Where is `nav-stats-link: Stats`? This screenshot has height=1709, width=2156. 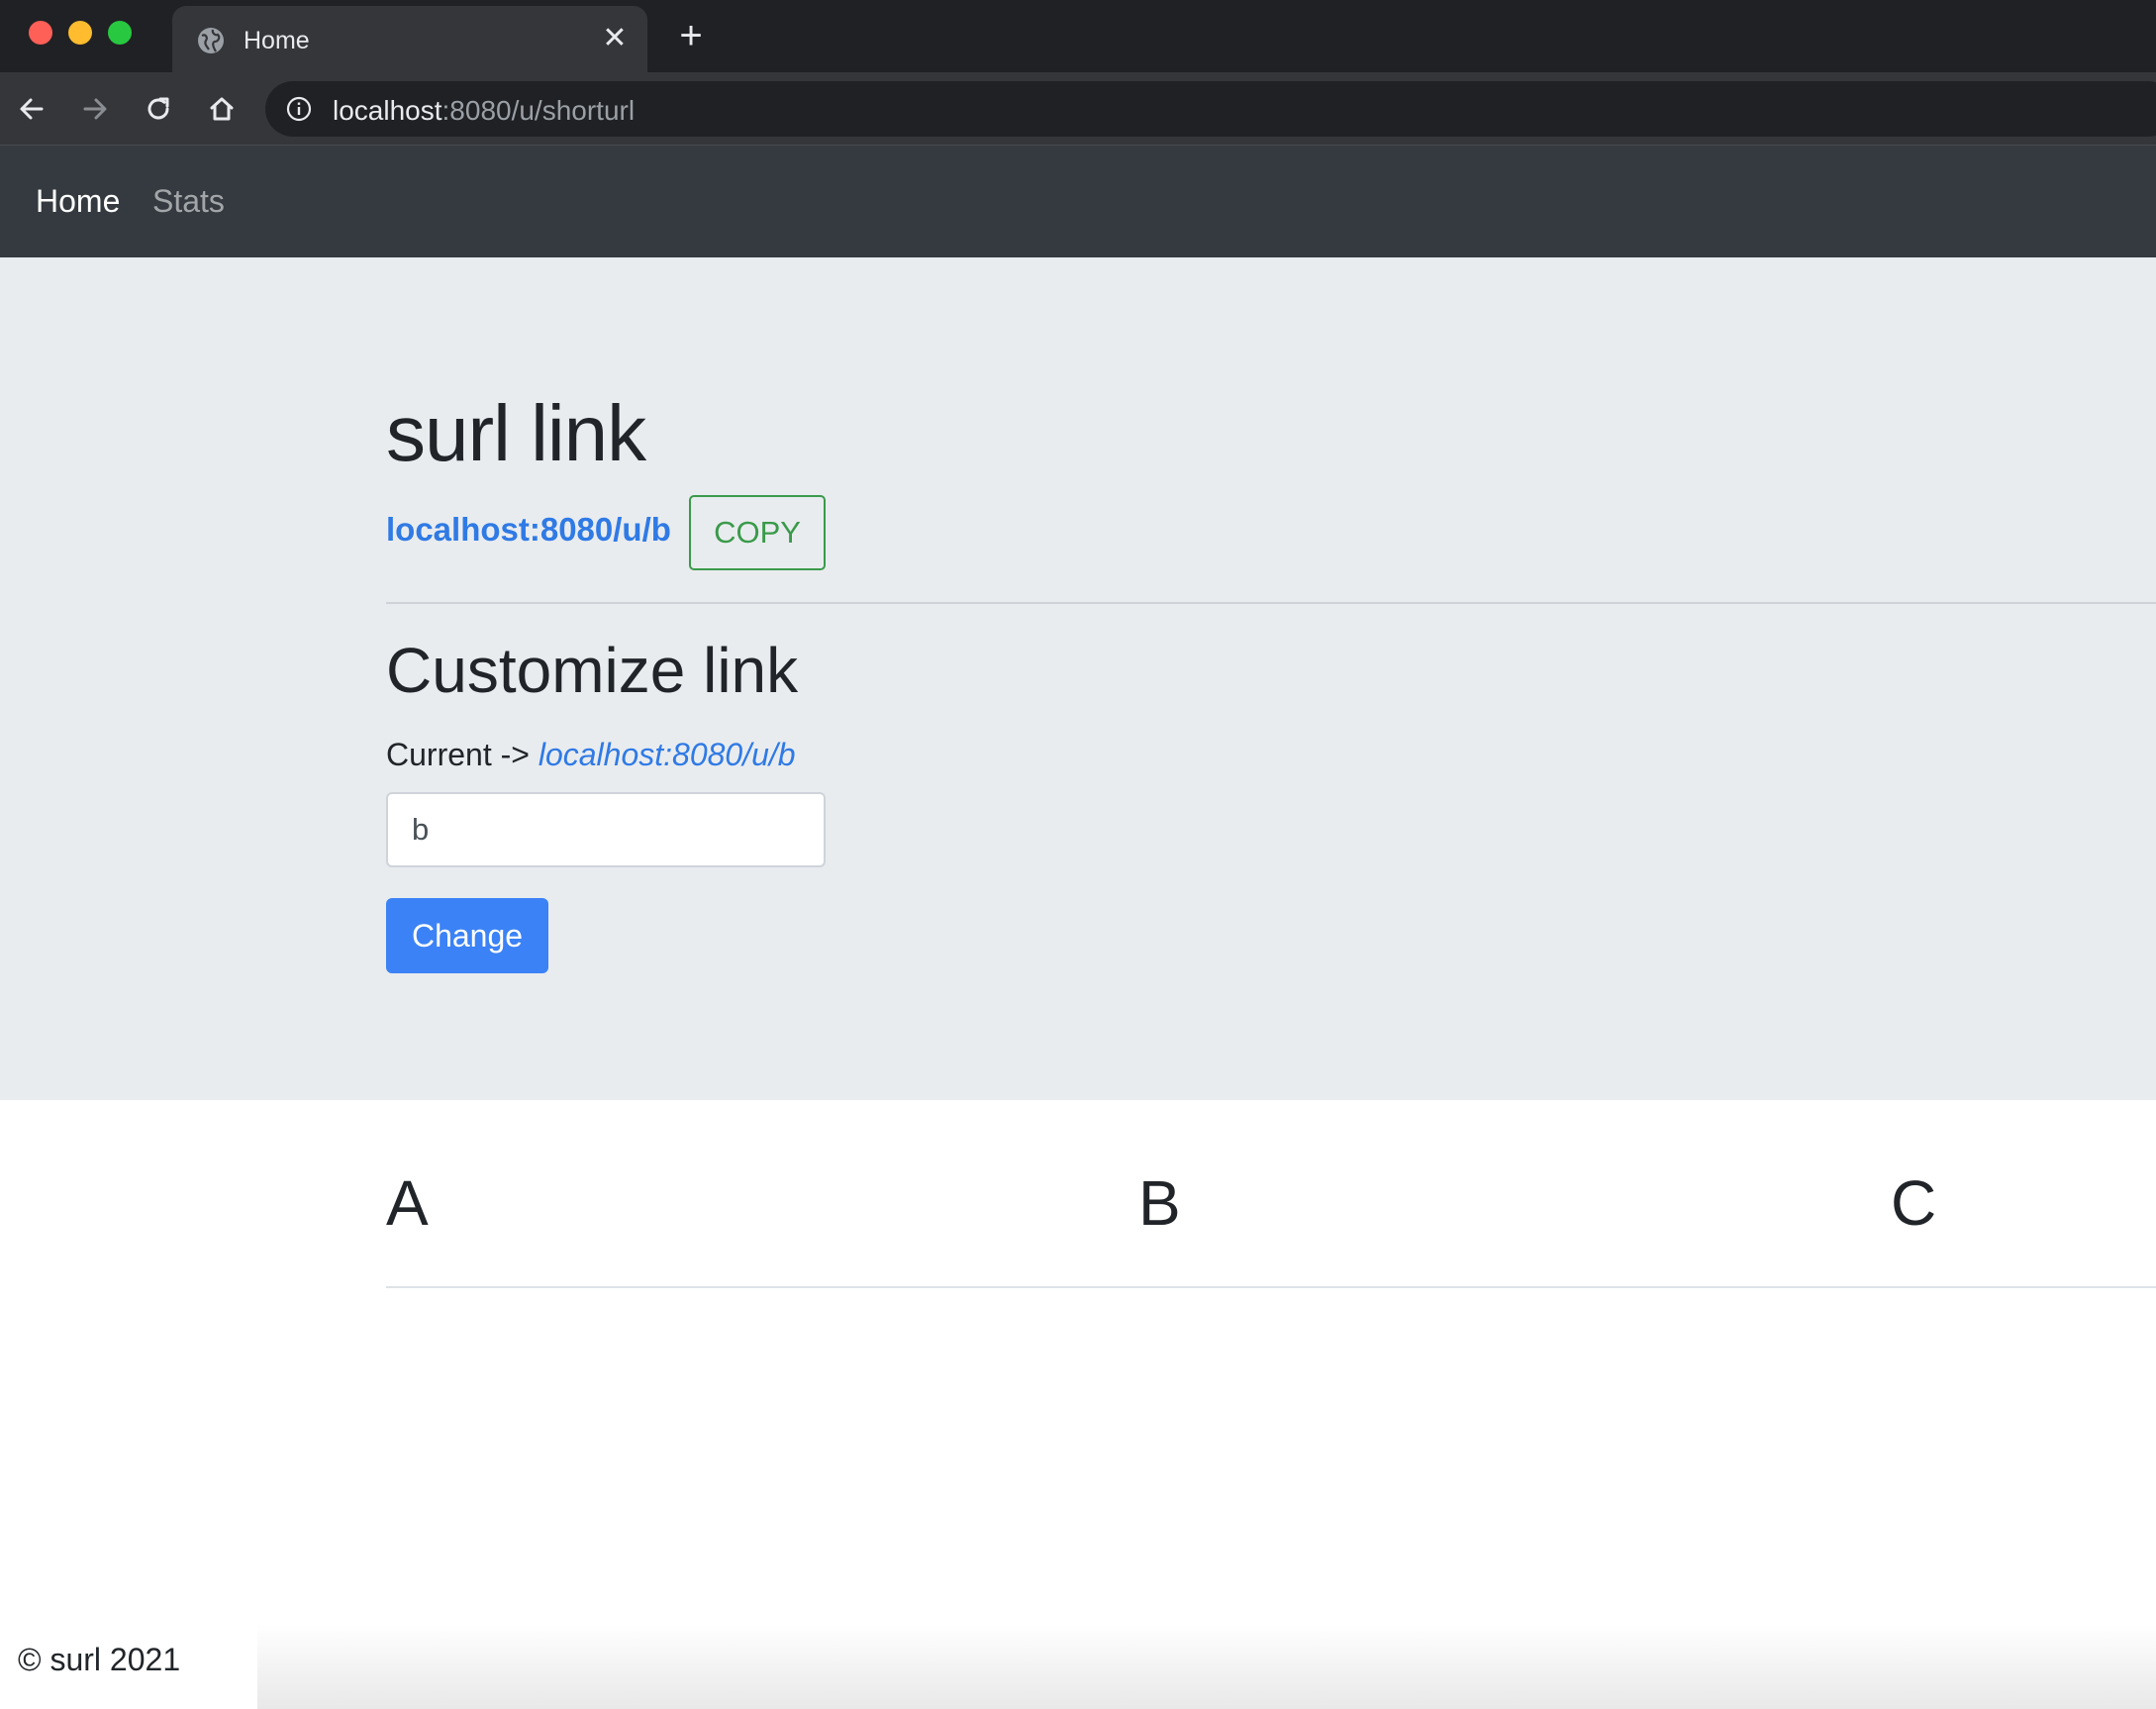
nav-stats-link: Stats is located at coordinates (188, 202).